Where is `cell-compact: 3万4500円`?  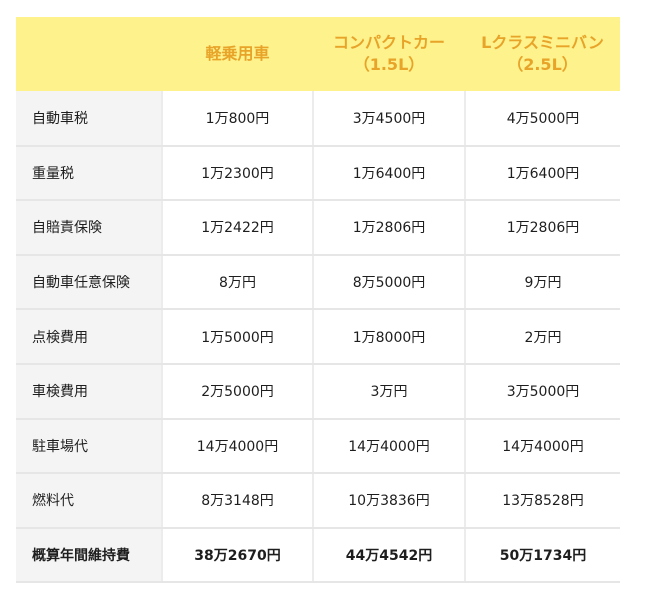 cell-compact: 3万4500円 is located at coordinates (388, 119).